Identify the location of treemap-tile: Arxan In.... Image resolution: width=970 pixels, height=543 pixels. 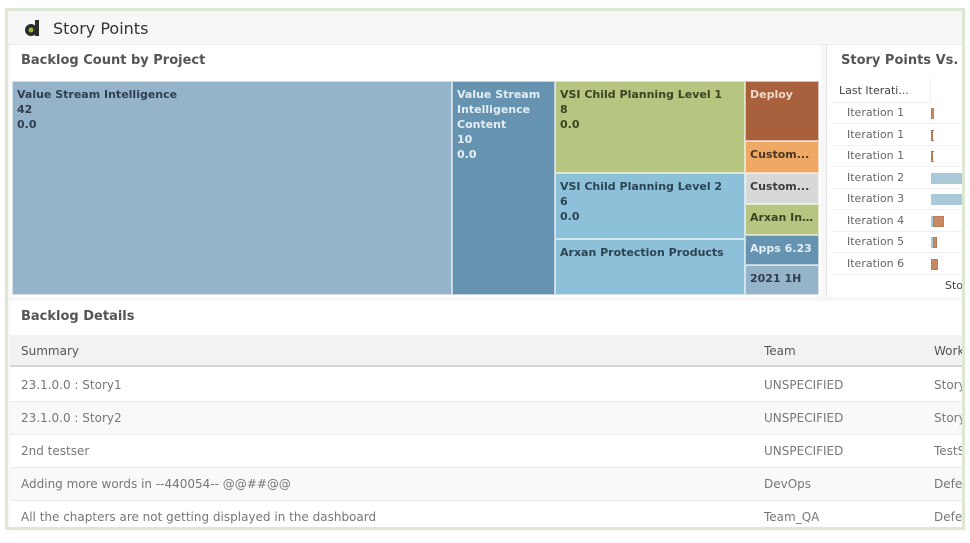
(782, 219).